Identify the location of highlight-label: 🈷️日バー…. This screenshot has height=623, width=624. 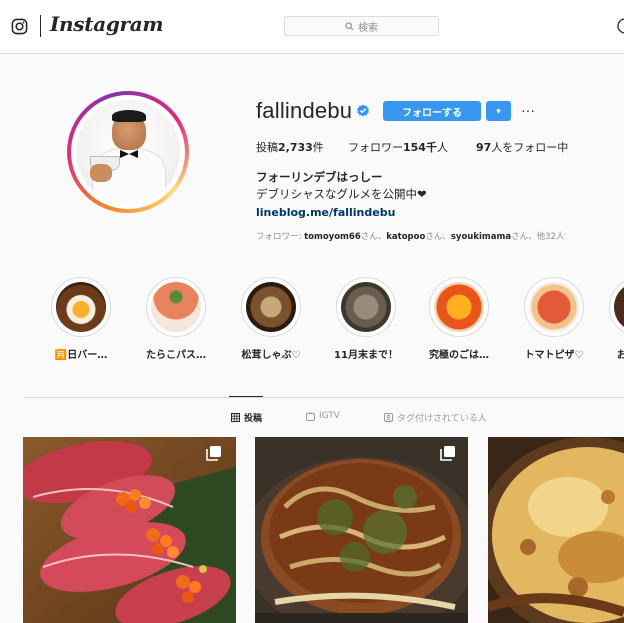
(81, 355).